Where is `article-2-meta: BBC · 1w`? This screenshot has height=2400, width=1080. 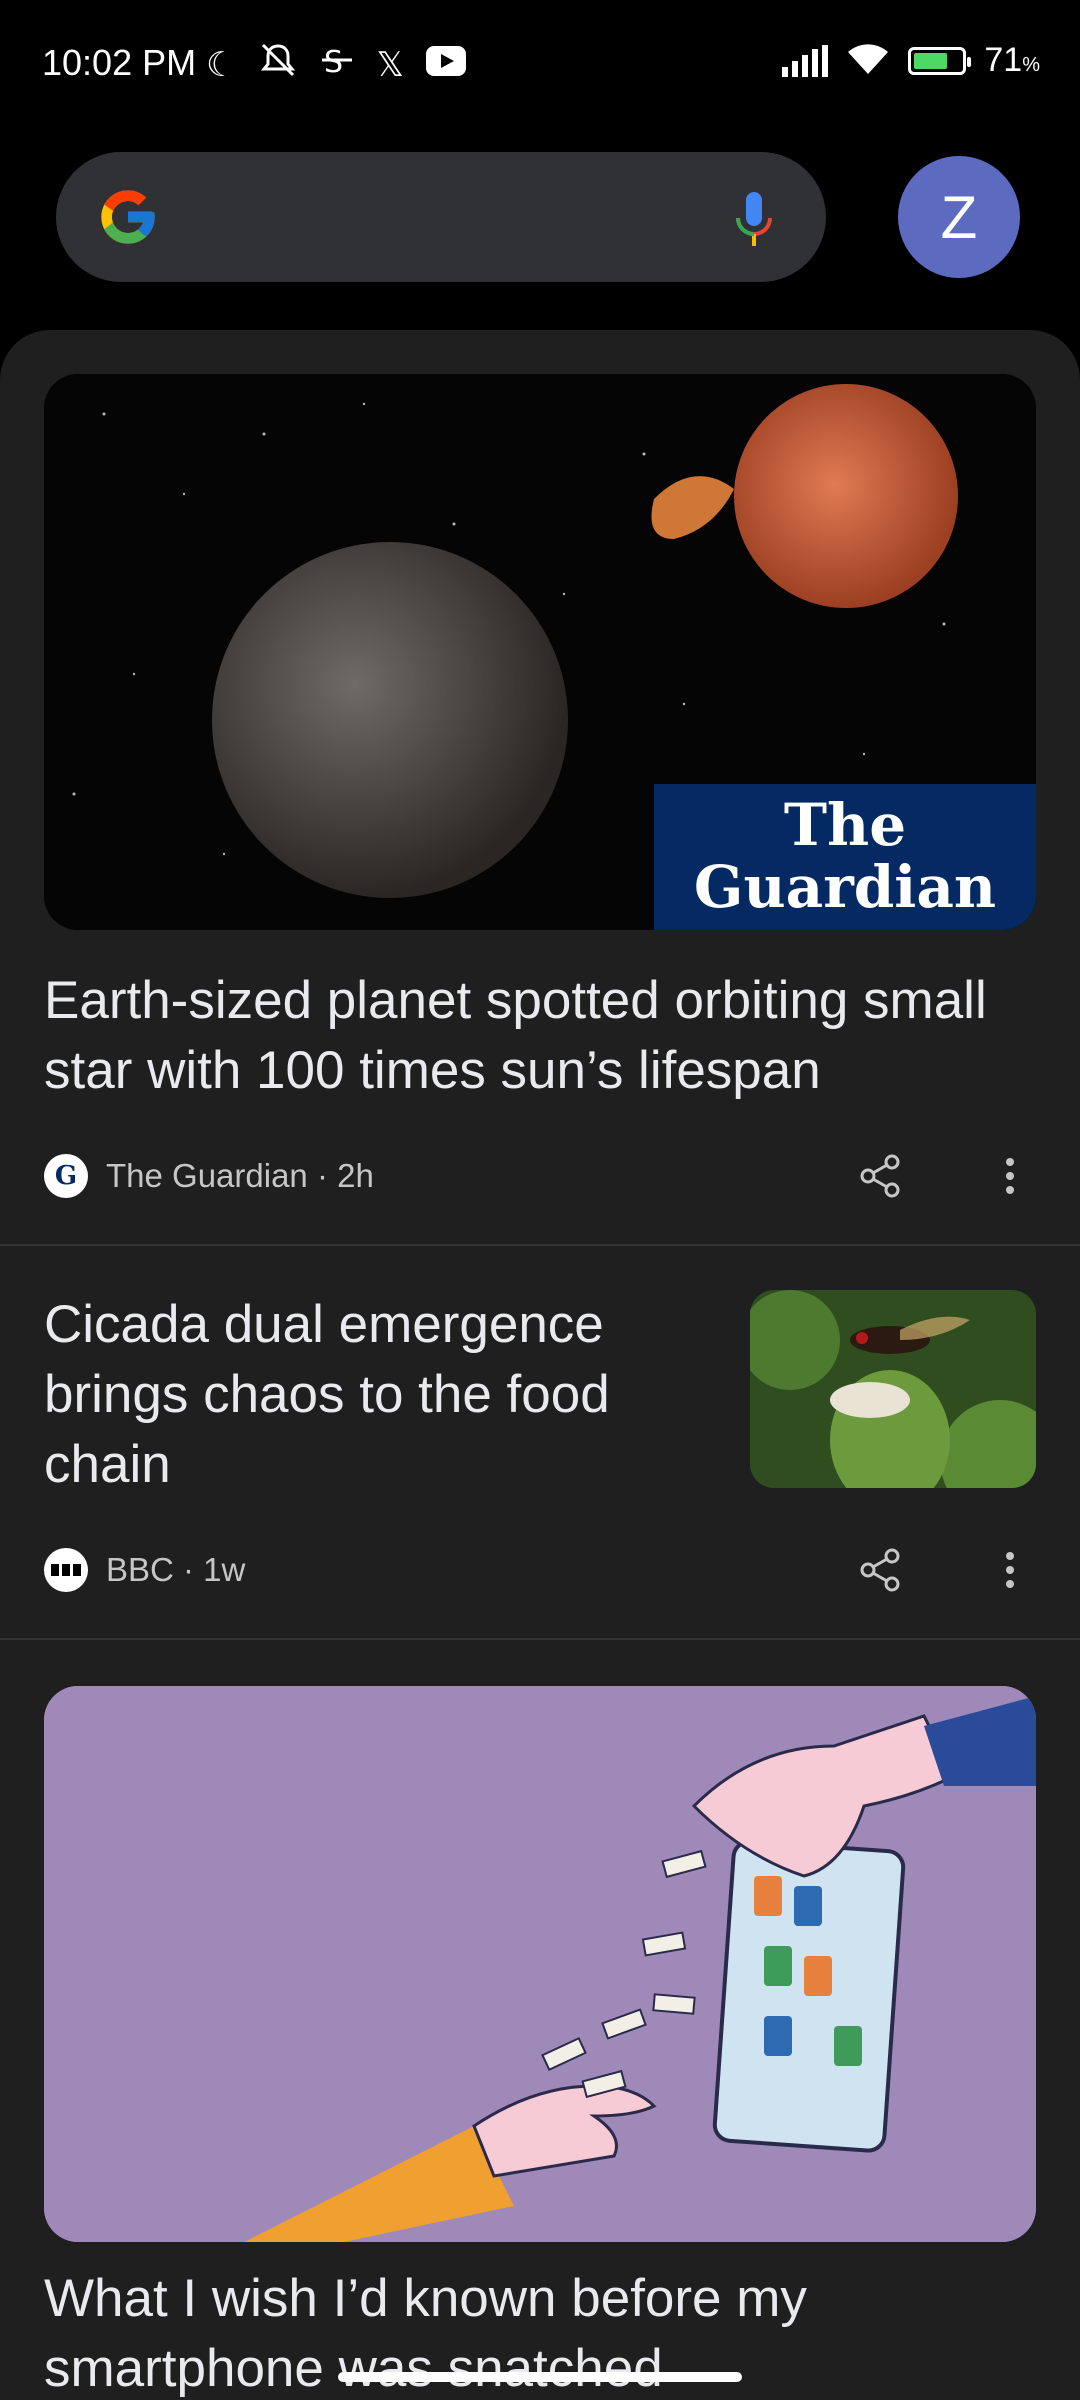 article-2-meta: BBC · 1w is located at coordinates (144, 1570).